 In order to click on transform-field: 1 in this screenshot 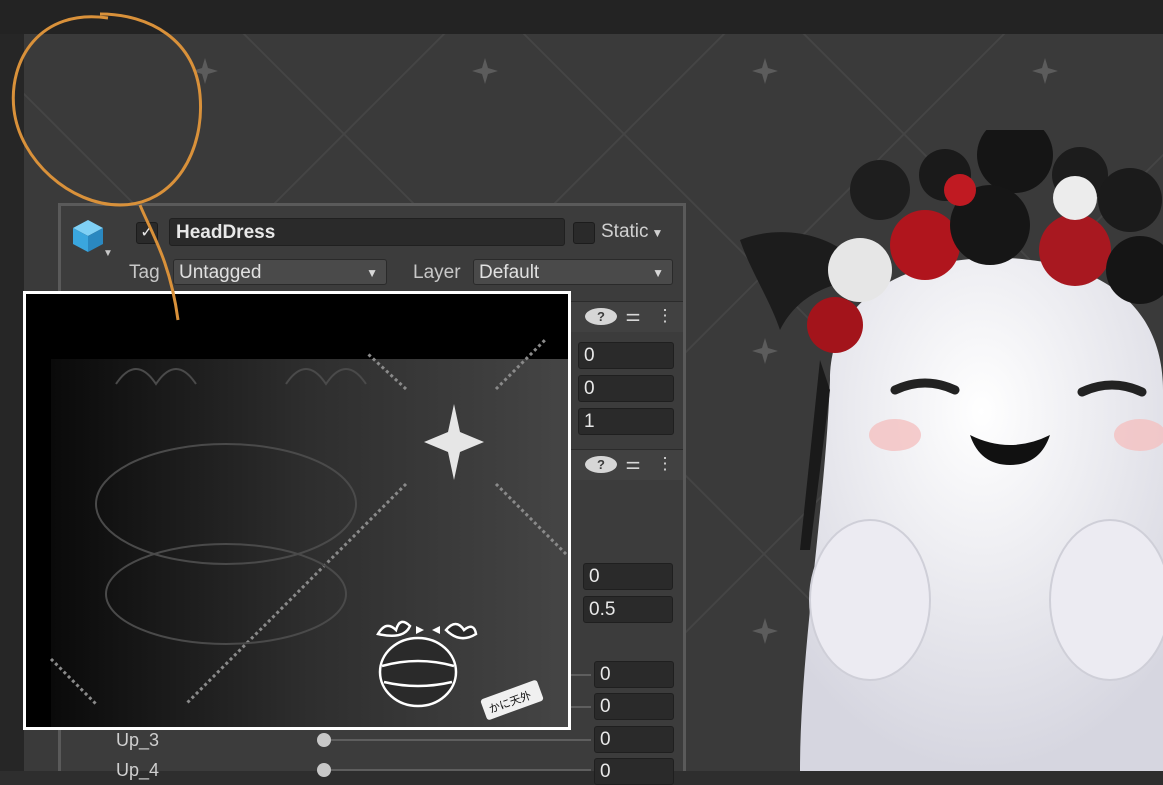, I will do `click(626, 421)`.